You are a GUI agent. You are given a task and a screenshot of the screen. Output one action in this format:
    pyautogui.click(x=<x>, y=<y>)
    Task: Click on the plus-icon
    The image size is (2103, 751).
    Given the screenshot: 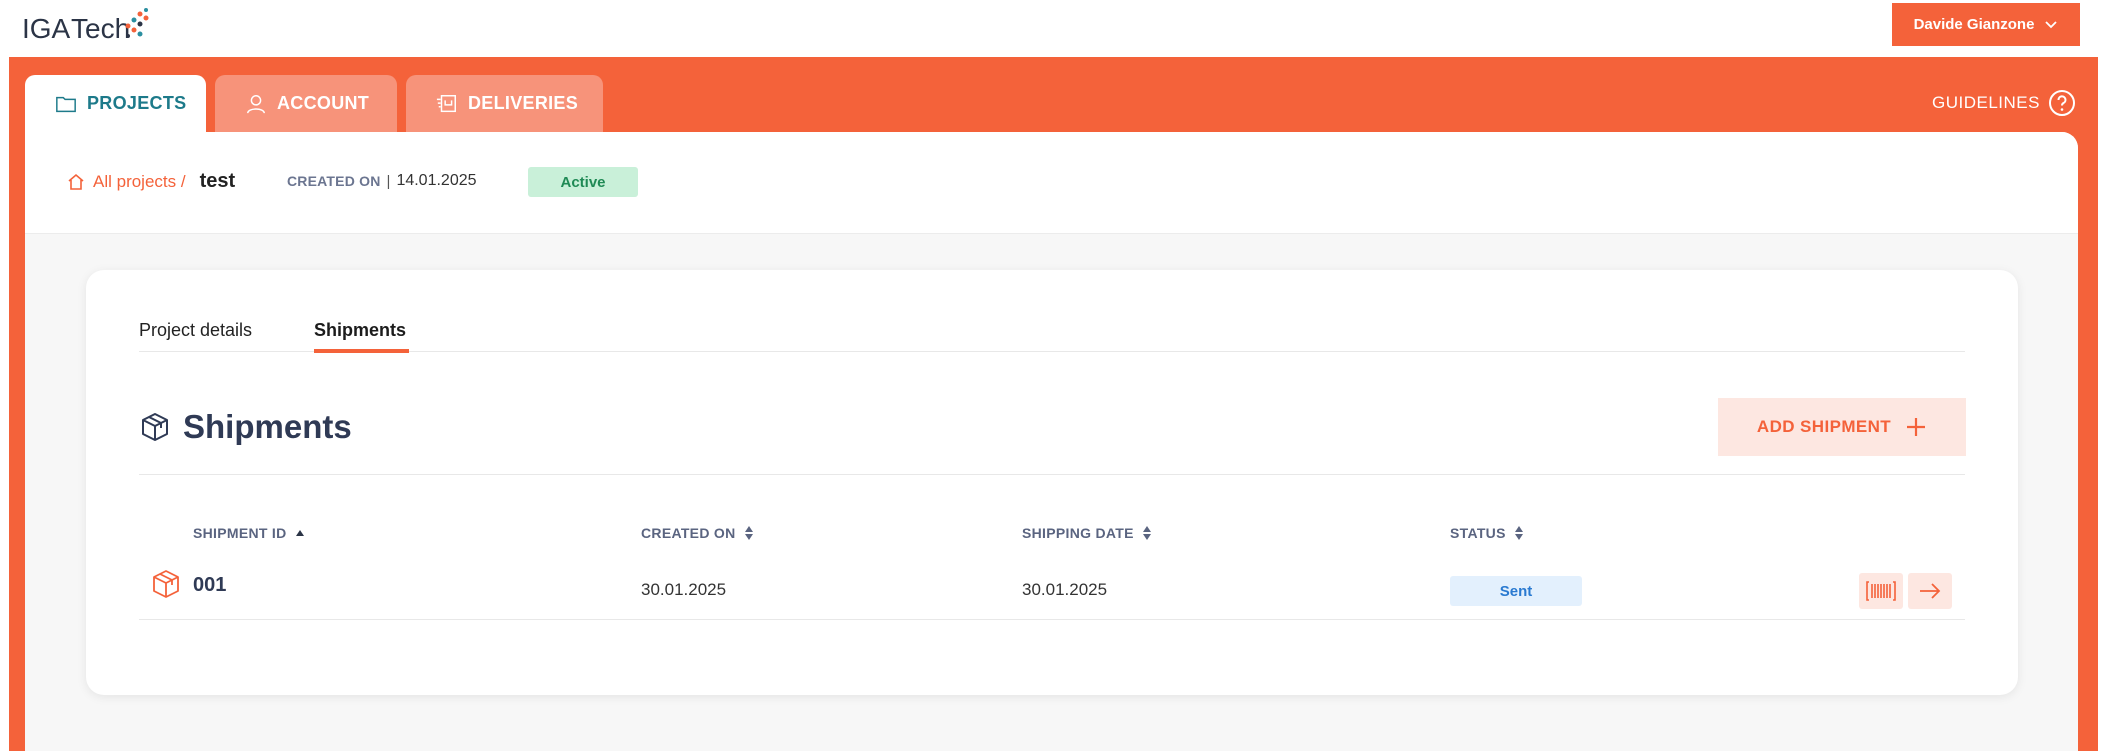 What is the action you would take?
    pyautogui.click(x=1916, y=427)
    